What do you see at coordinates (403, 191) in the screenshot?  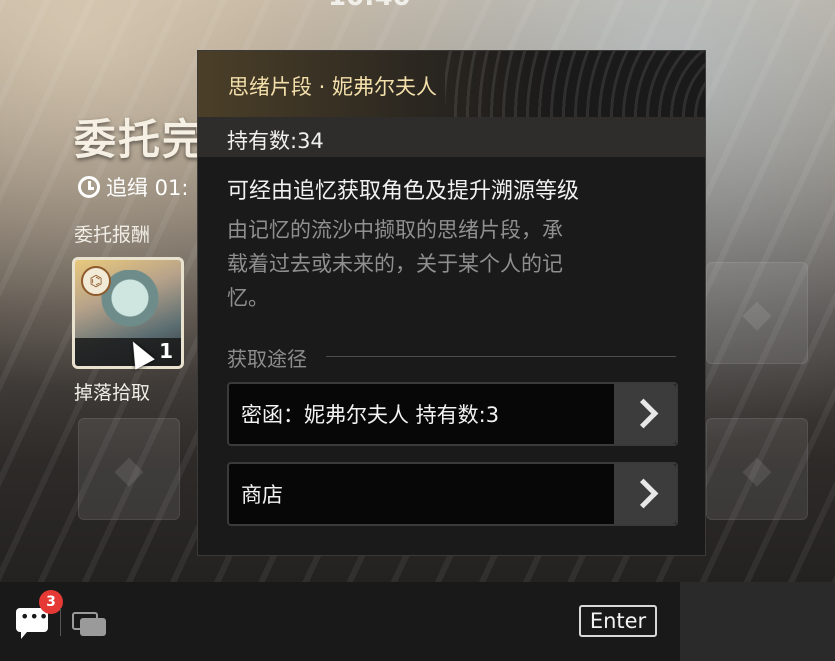 I see `item-description: 可经由追忆获取角色及提升溯源等级` at bounding box center [403, 191].